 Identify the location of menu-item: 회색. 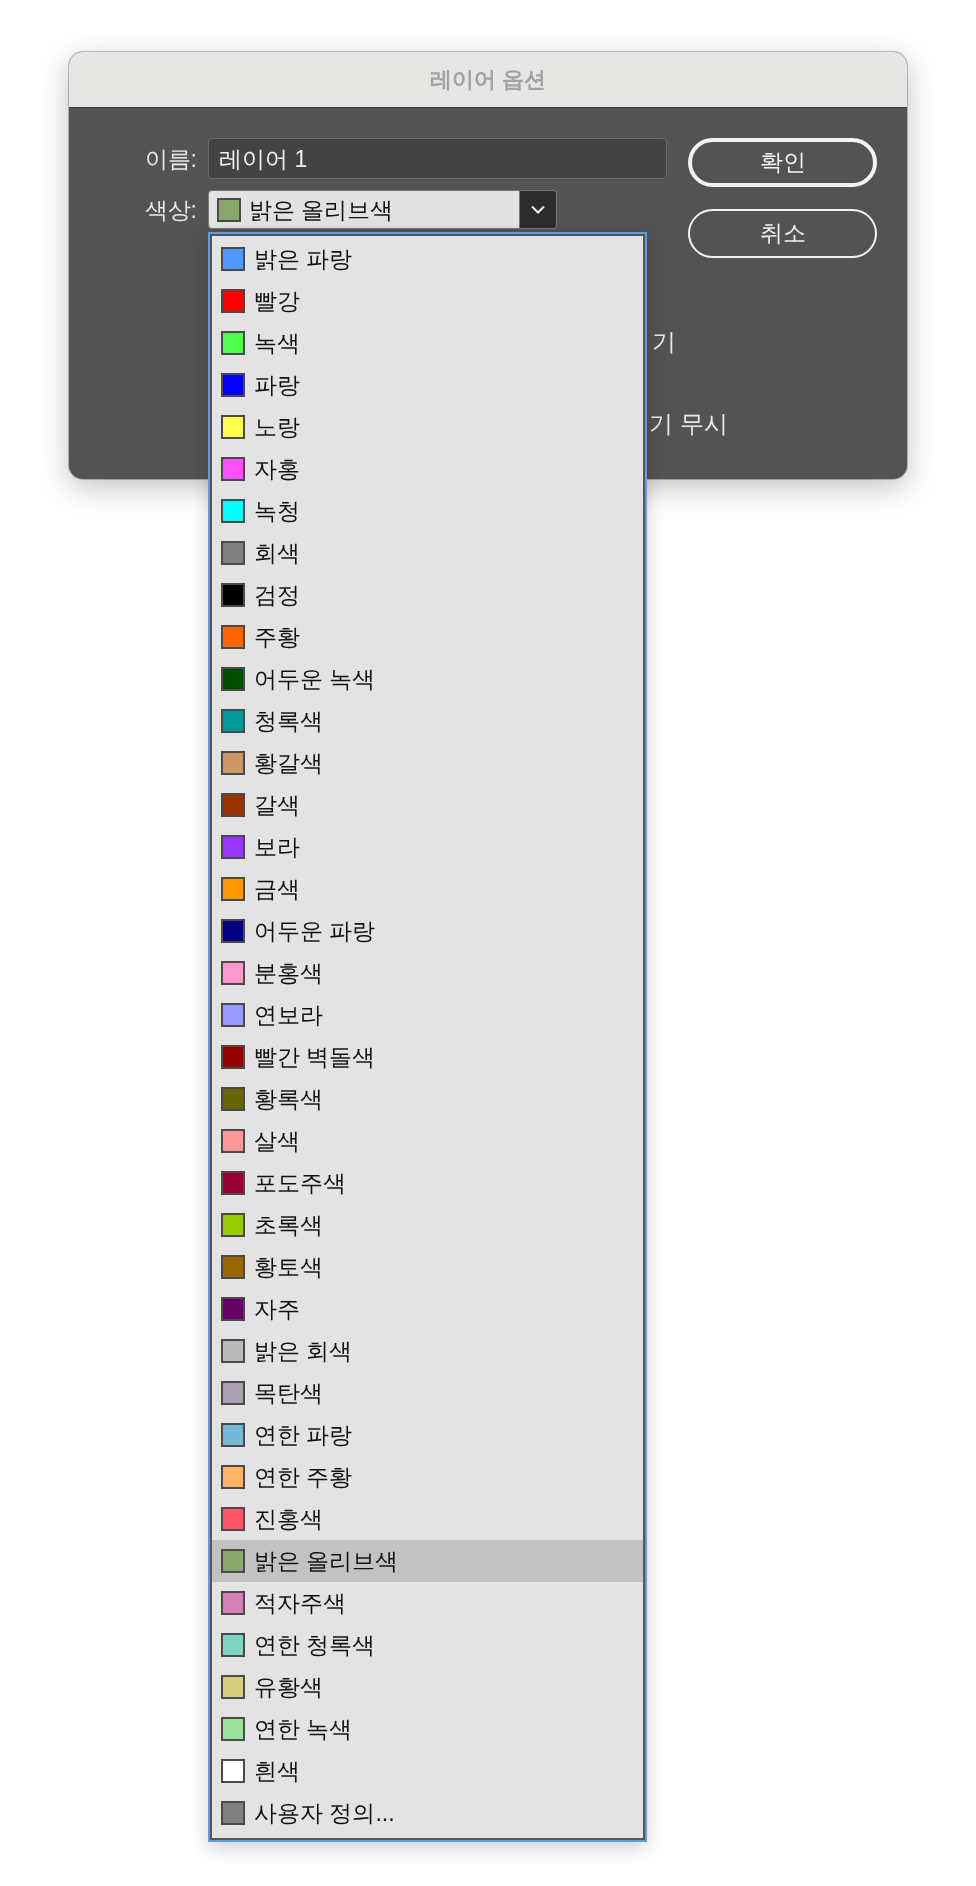
(427, 553).